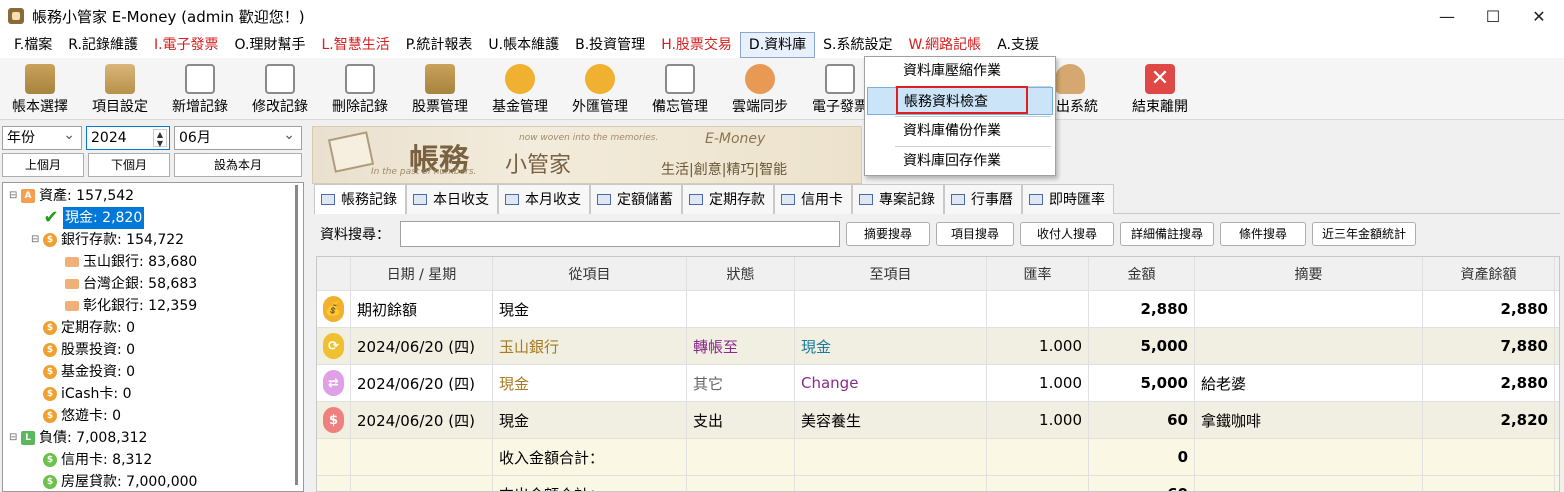 This screenshot has height=492, width=1564. Describe the element at coordinates (1447, 16) in the screenshot. I see `minimize-button: —` at that location.